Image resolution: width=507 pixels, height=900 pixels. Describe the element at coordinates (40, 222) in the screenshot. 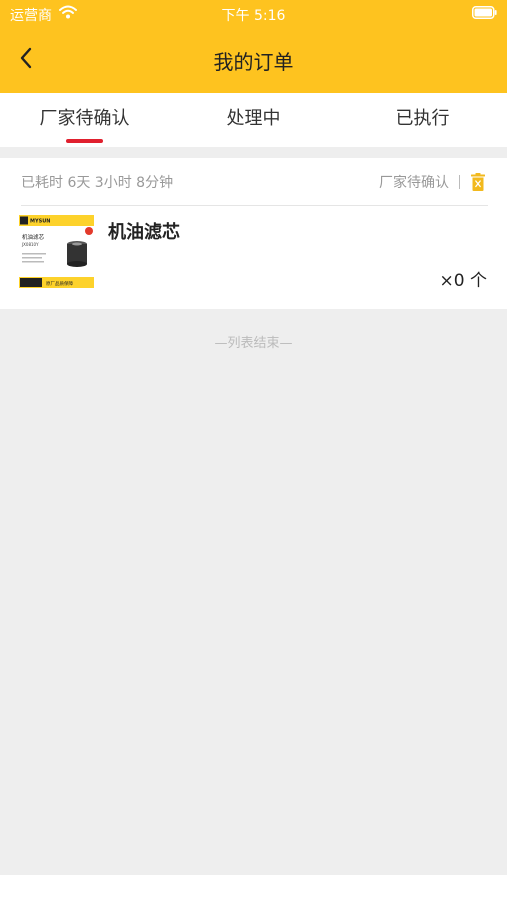

I see `product-image-brand: MYSUN` at that location.